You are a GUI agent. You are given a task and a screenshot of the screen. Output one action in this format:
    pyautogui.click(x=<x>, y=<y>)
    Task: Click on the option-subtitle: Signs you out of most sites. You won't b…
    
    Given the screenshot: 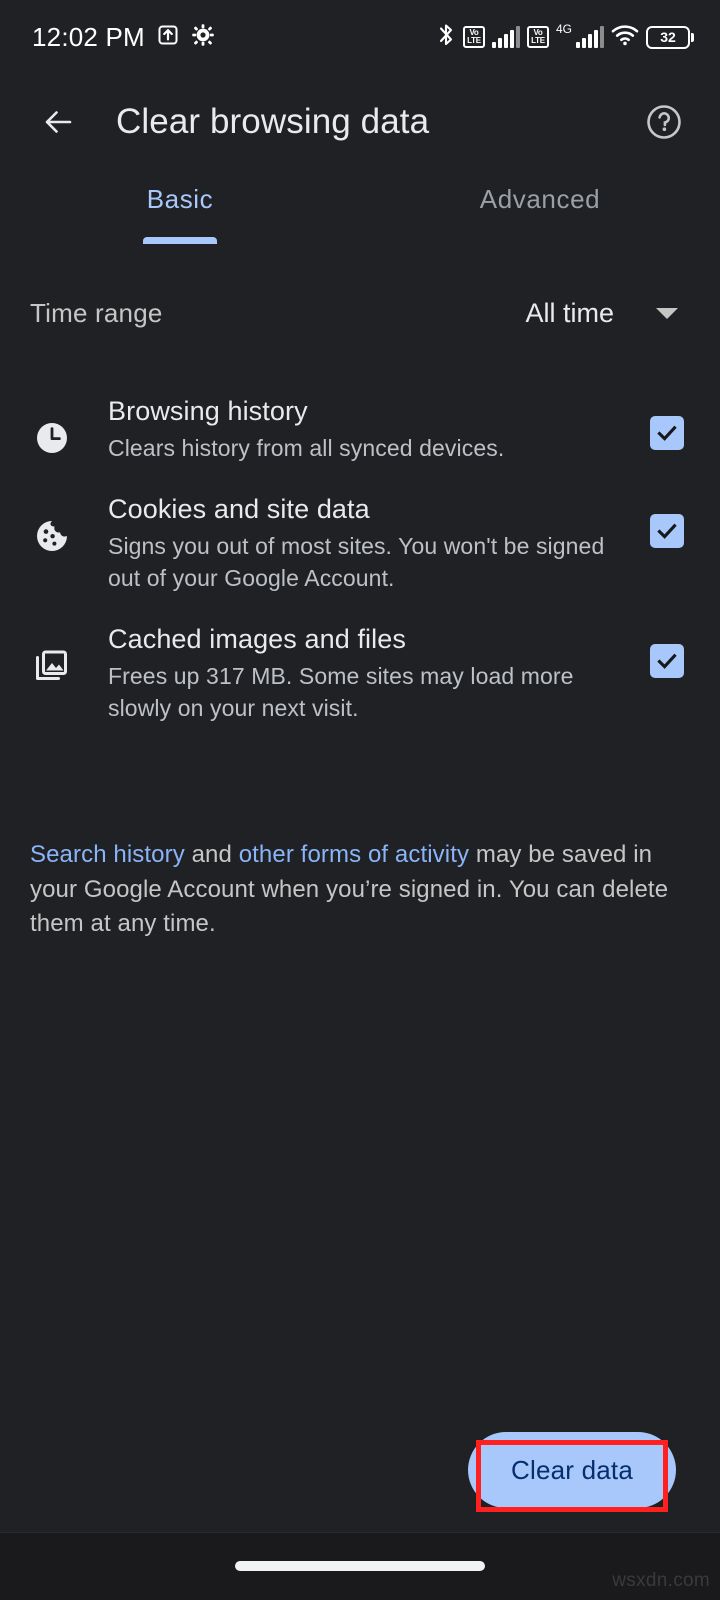 What is the action you would take?
    pyautogui.click(x=356, y=561)
    